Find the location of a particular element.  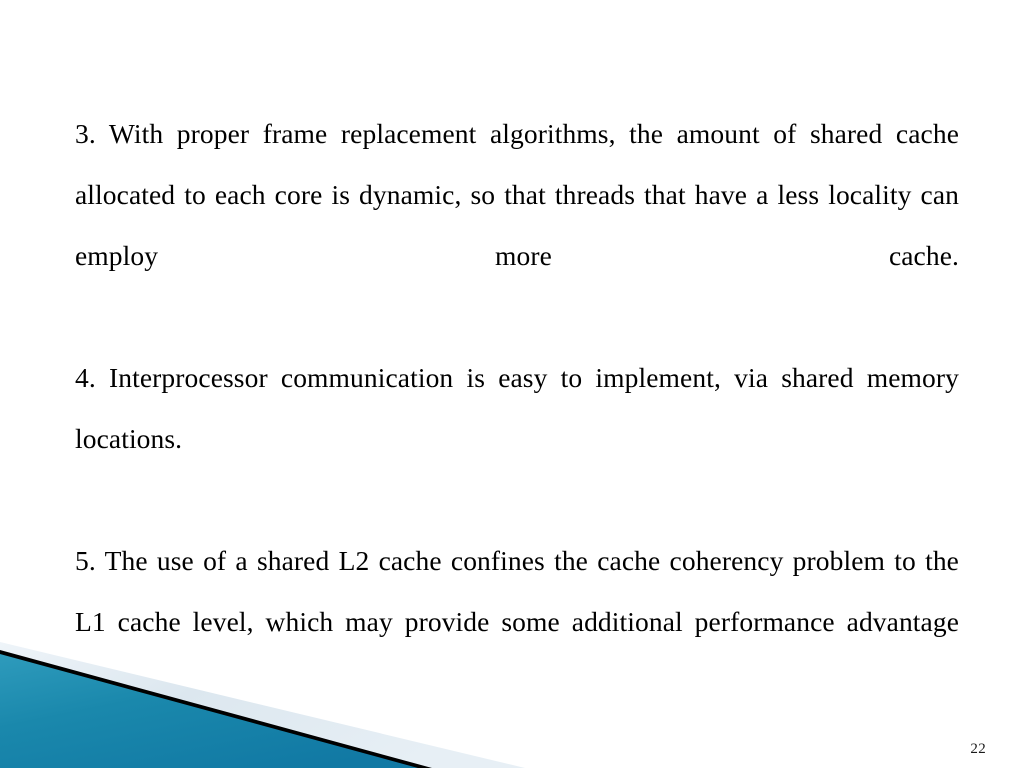

page-number: 22 is located at coordinates (978, 749).